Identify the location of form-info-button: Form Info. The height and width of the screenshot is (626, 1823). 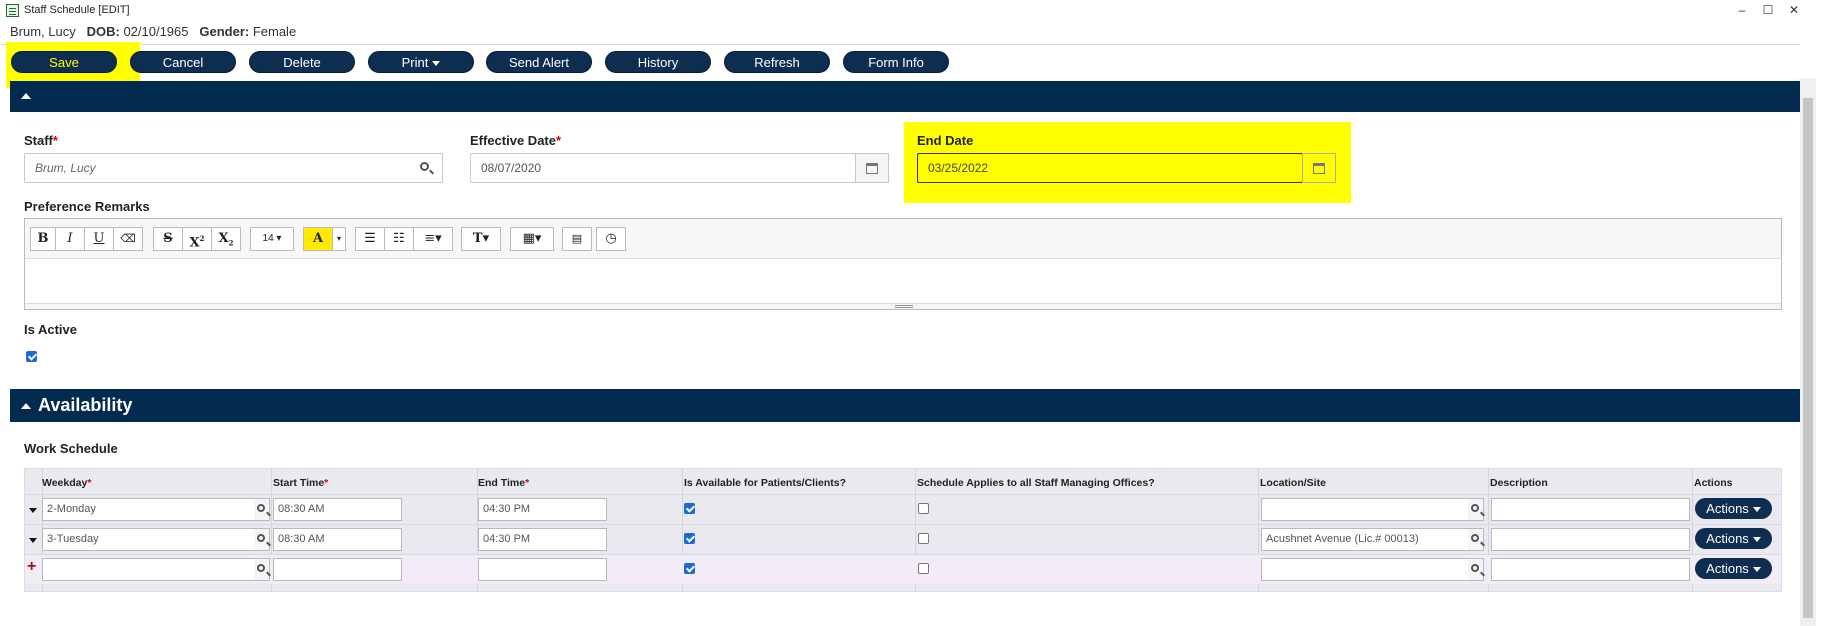
(896, 62).